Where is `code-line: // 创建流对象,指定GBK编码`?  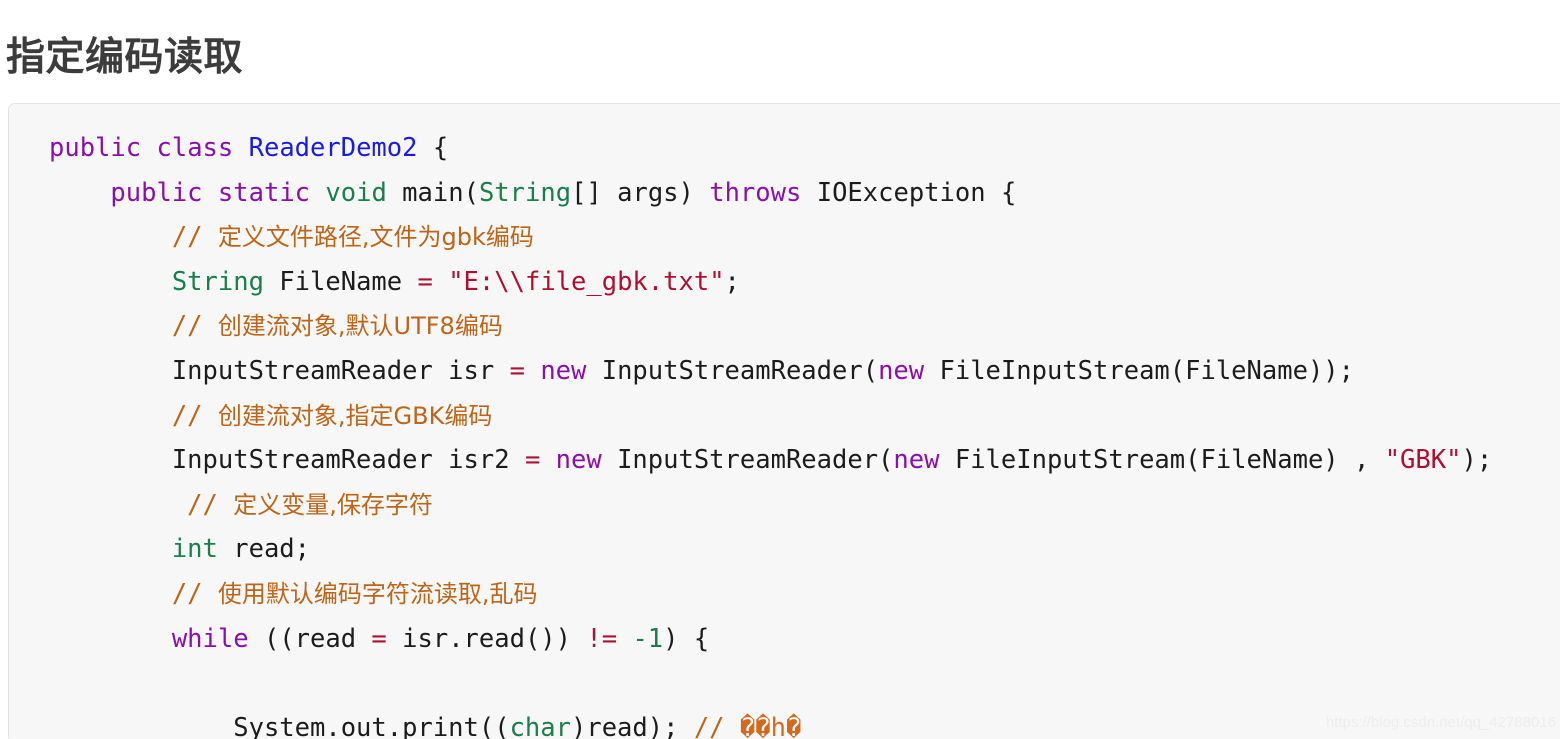
code-line: // 创建流对象,指定GBK编码 is located at coordinates (784, 416).